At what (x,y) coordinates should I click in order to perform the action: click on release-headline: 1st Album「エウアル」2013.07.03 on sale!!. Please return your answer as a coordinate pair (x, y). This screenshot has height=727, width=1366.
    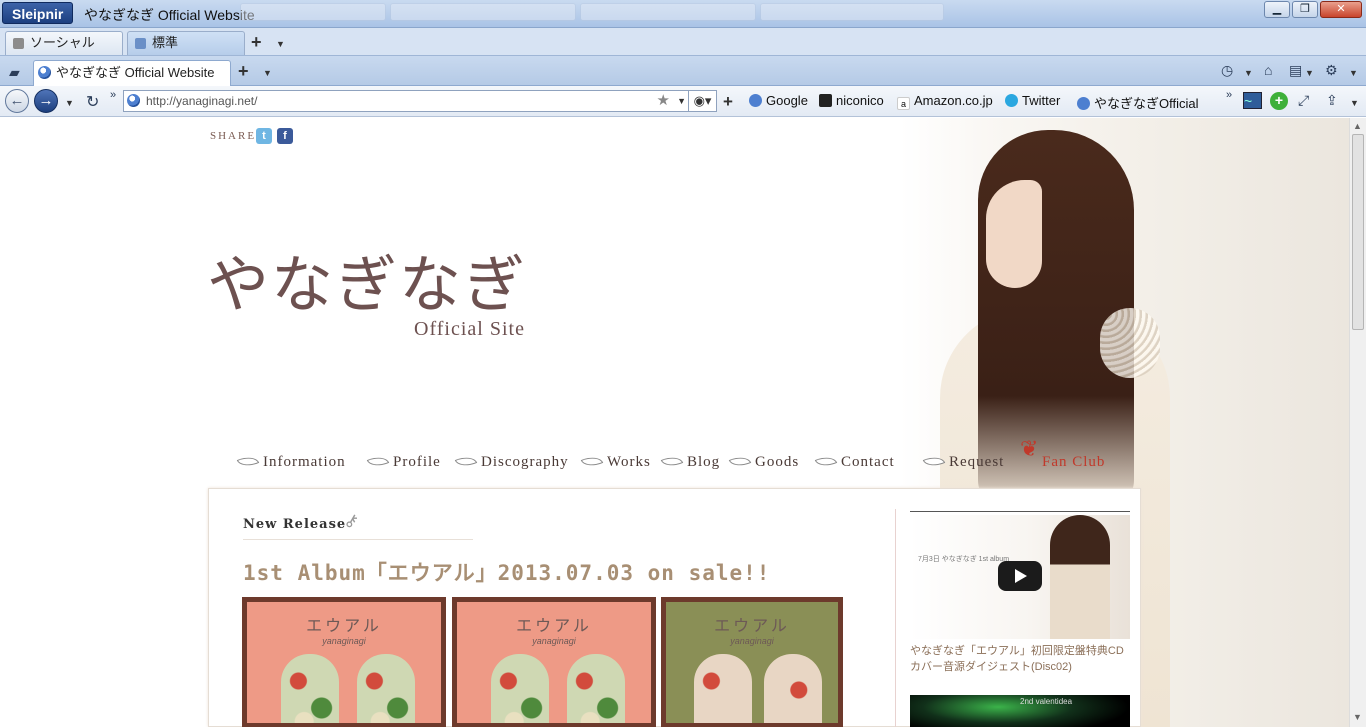
    Looking at the image, I should click on (506, 572).